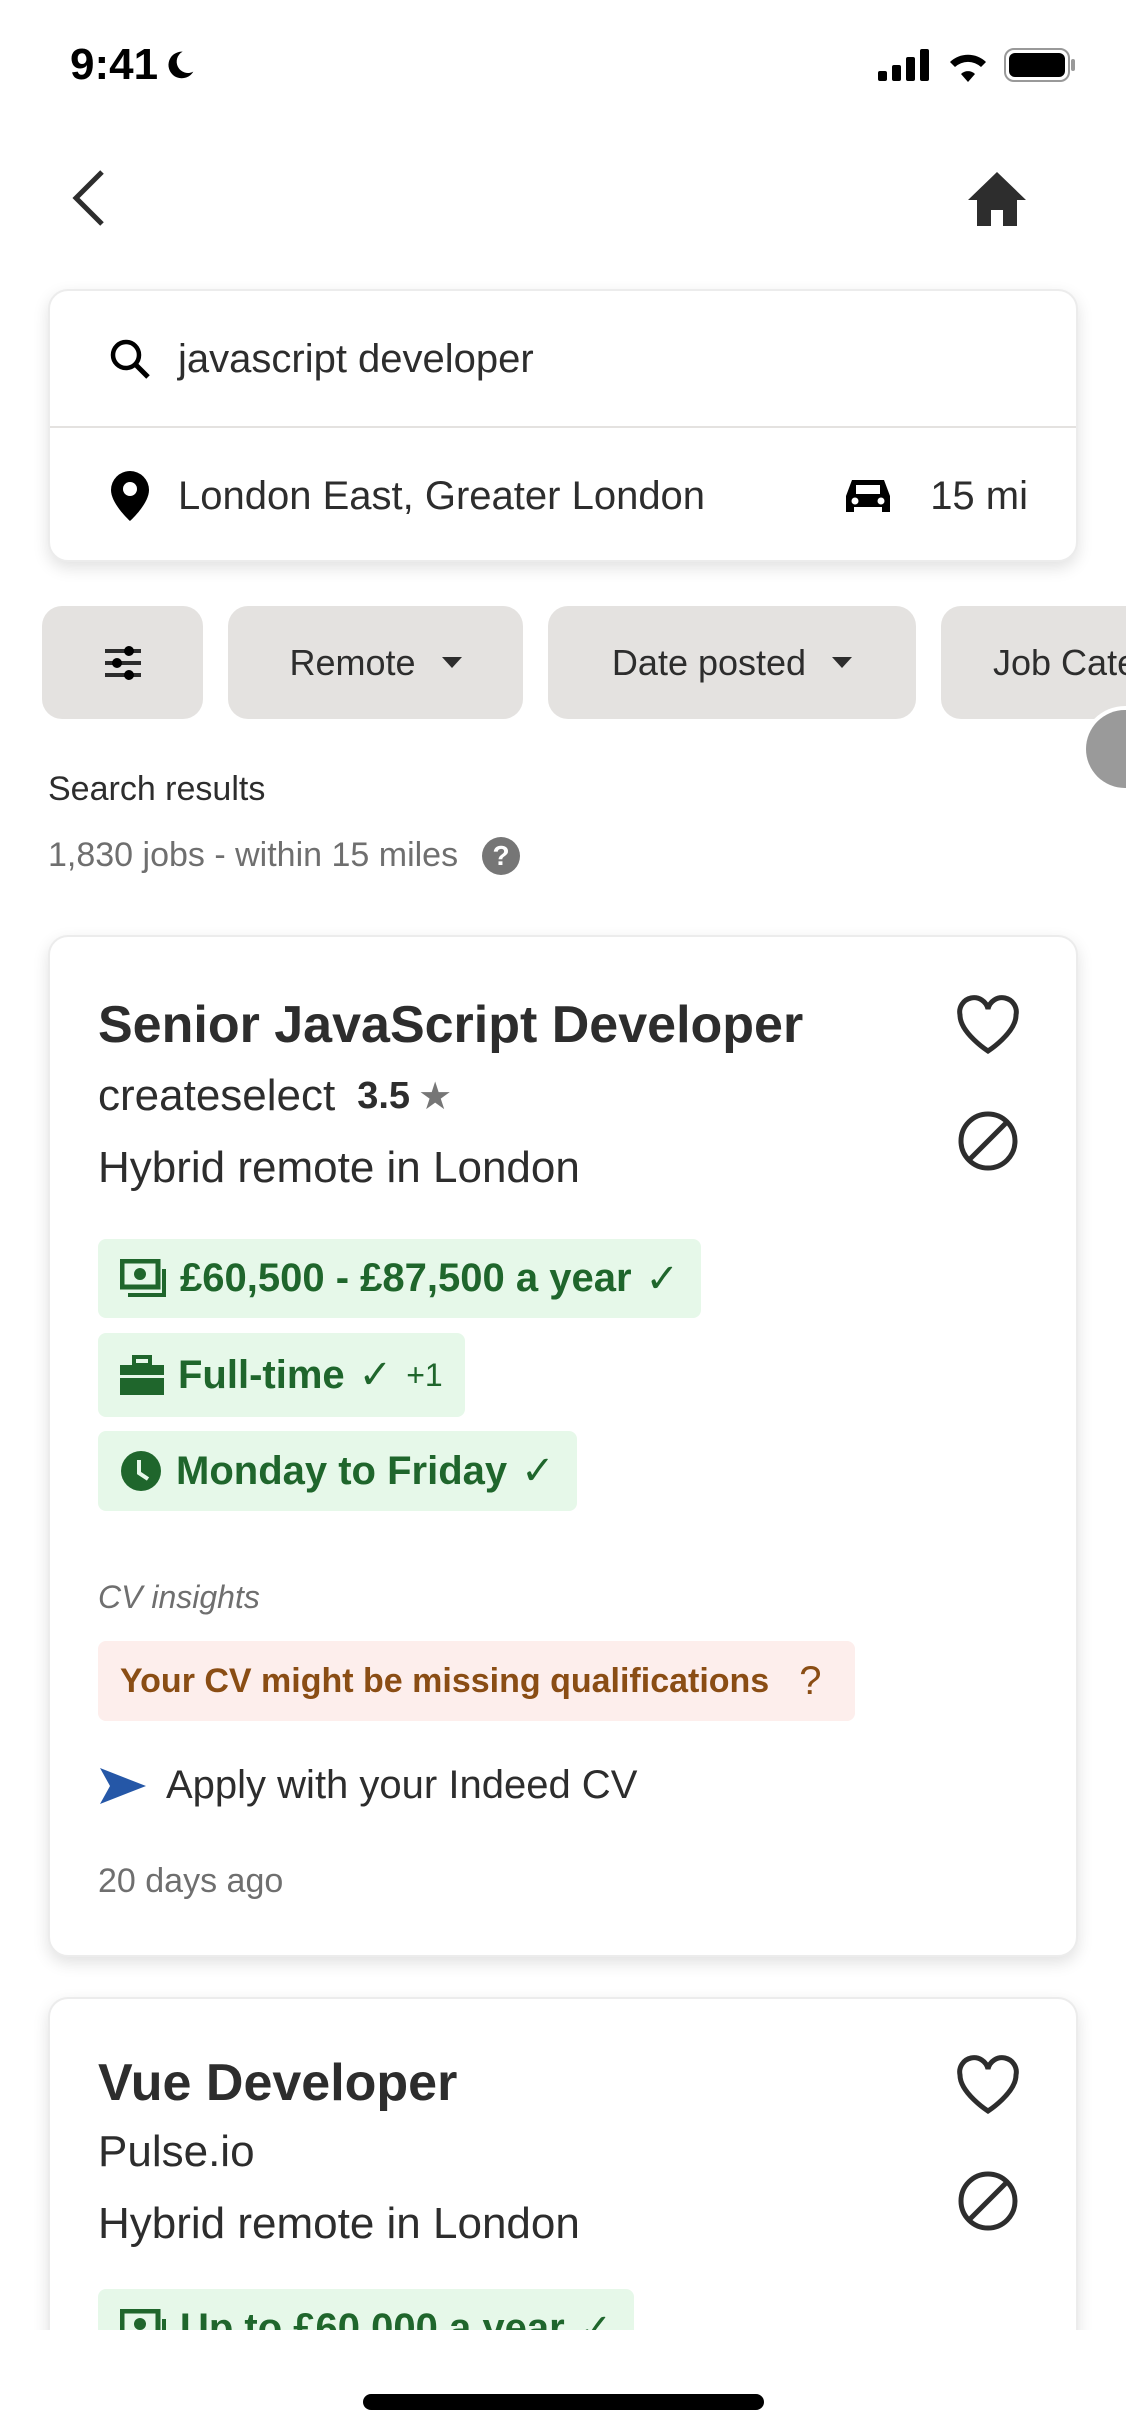  What do you see at coordinates (179, 1597) in the screenshot?
I see `cv-insights-label: CV insights` at bounding box center [179, 1597].